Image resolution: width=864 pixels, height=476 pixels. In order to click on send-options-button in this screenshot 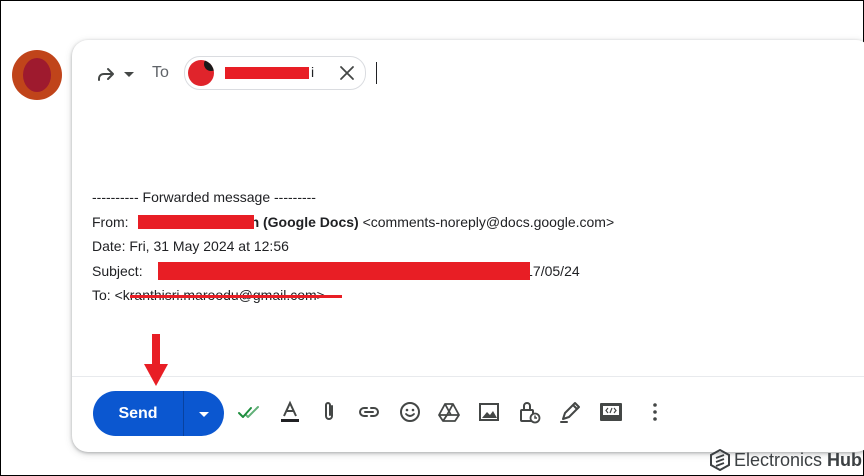, I will do `click(204, 413)`.